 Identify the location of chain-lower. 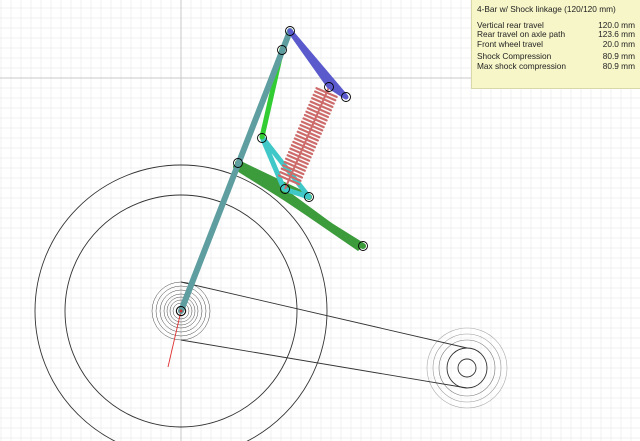
(324, 364).